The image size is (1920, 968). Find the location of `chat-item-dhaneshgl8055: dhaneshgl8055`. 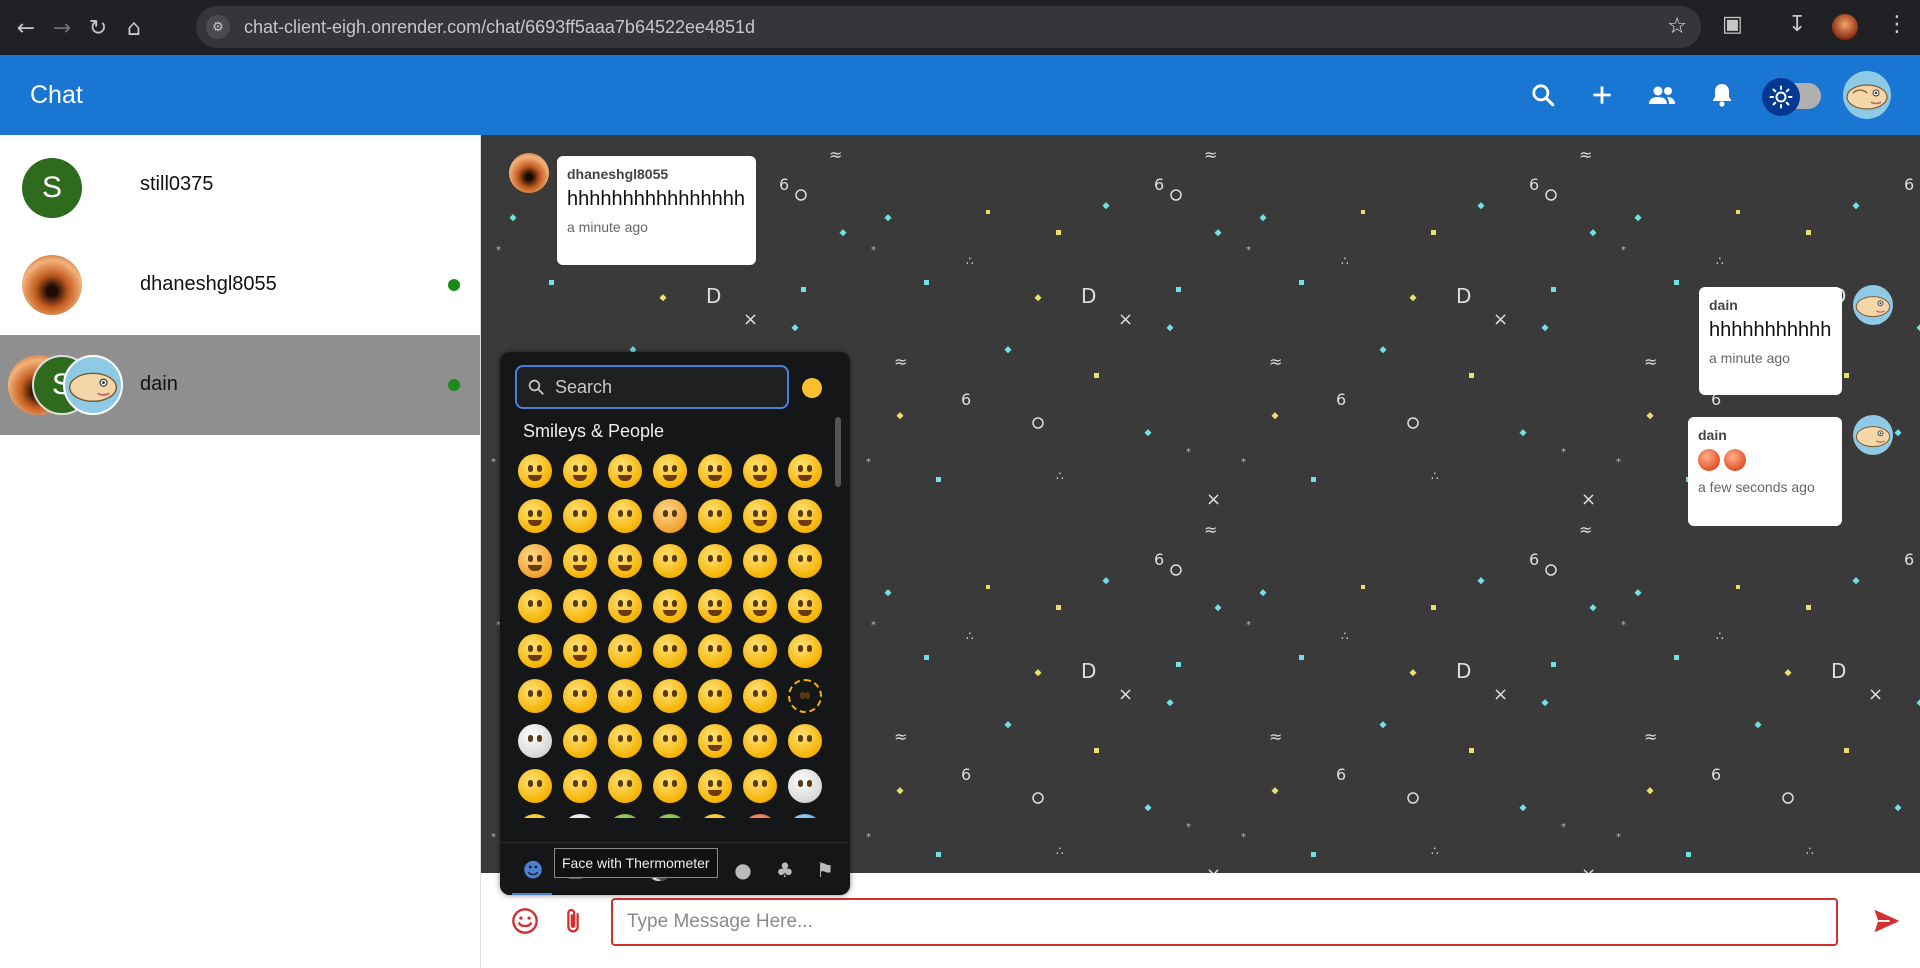

chat-item-dhaneshgl8055: dhaneshgl8055 is located at coordinates (240, 285).